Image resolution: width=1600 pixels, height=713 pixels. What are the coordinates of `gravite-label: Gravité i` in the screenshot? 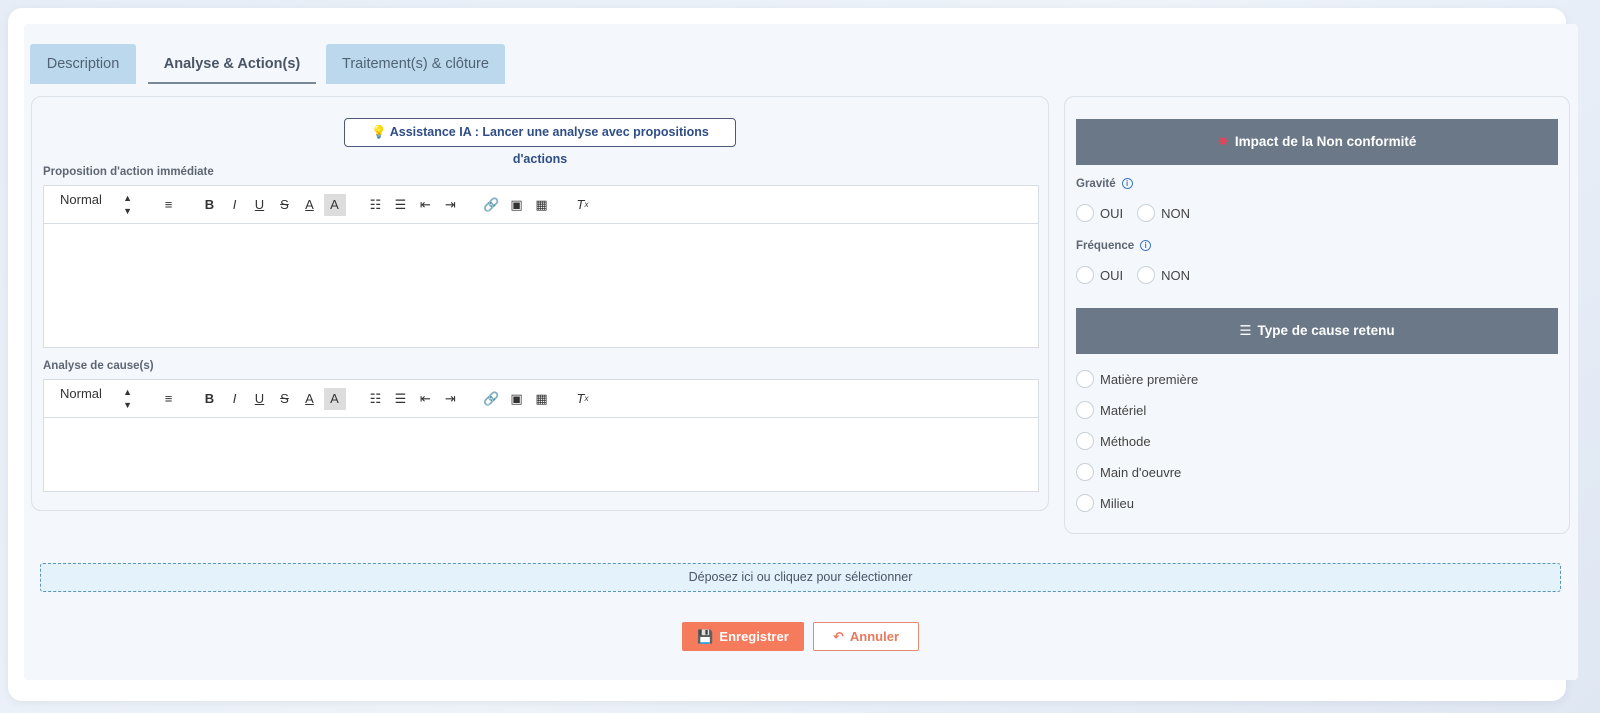 It's located at (1104, 184).